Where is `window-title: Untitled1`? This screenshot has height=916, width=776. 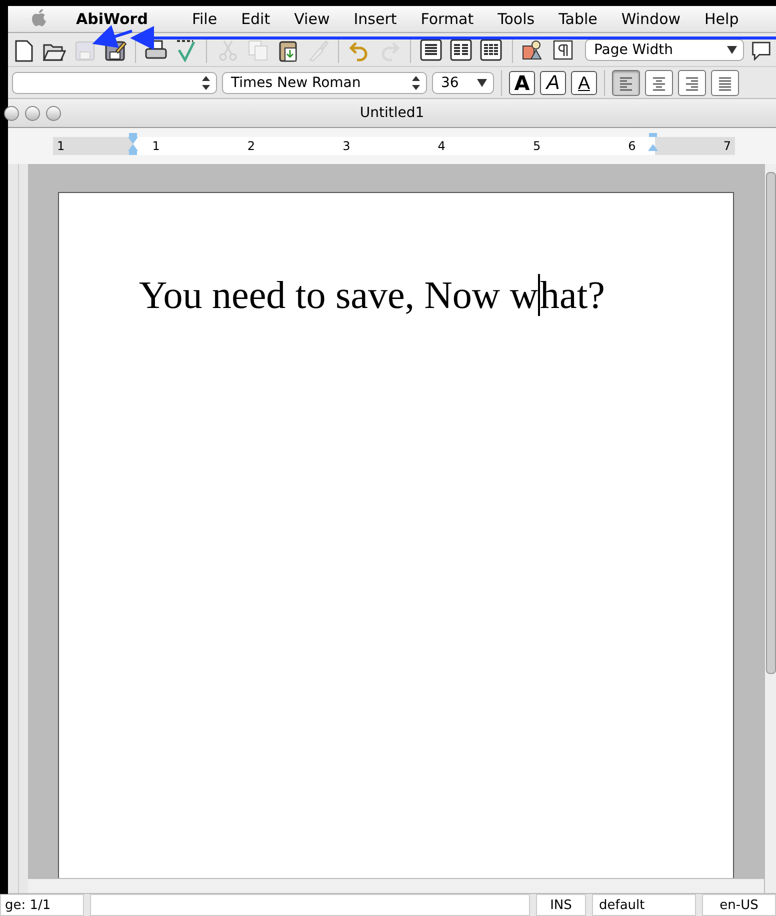 window-title: Untitled1 is located at coordinates (392, 113).